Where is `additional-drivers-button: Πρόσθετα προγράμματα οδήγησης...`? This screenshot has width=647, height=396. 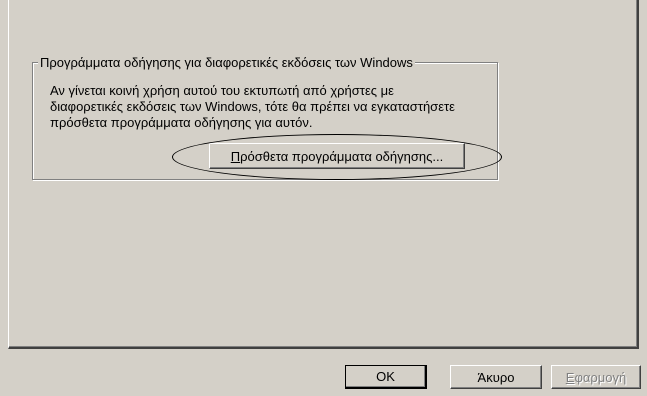
additional-drivers-button: Πρόσθετα προγράμματα οδήγησης... is located at coordinates (337, 156).